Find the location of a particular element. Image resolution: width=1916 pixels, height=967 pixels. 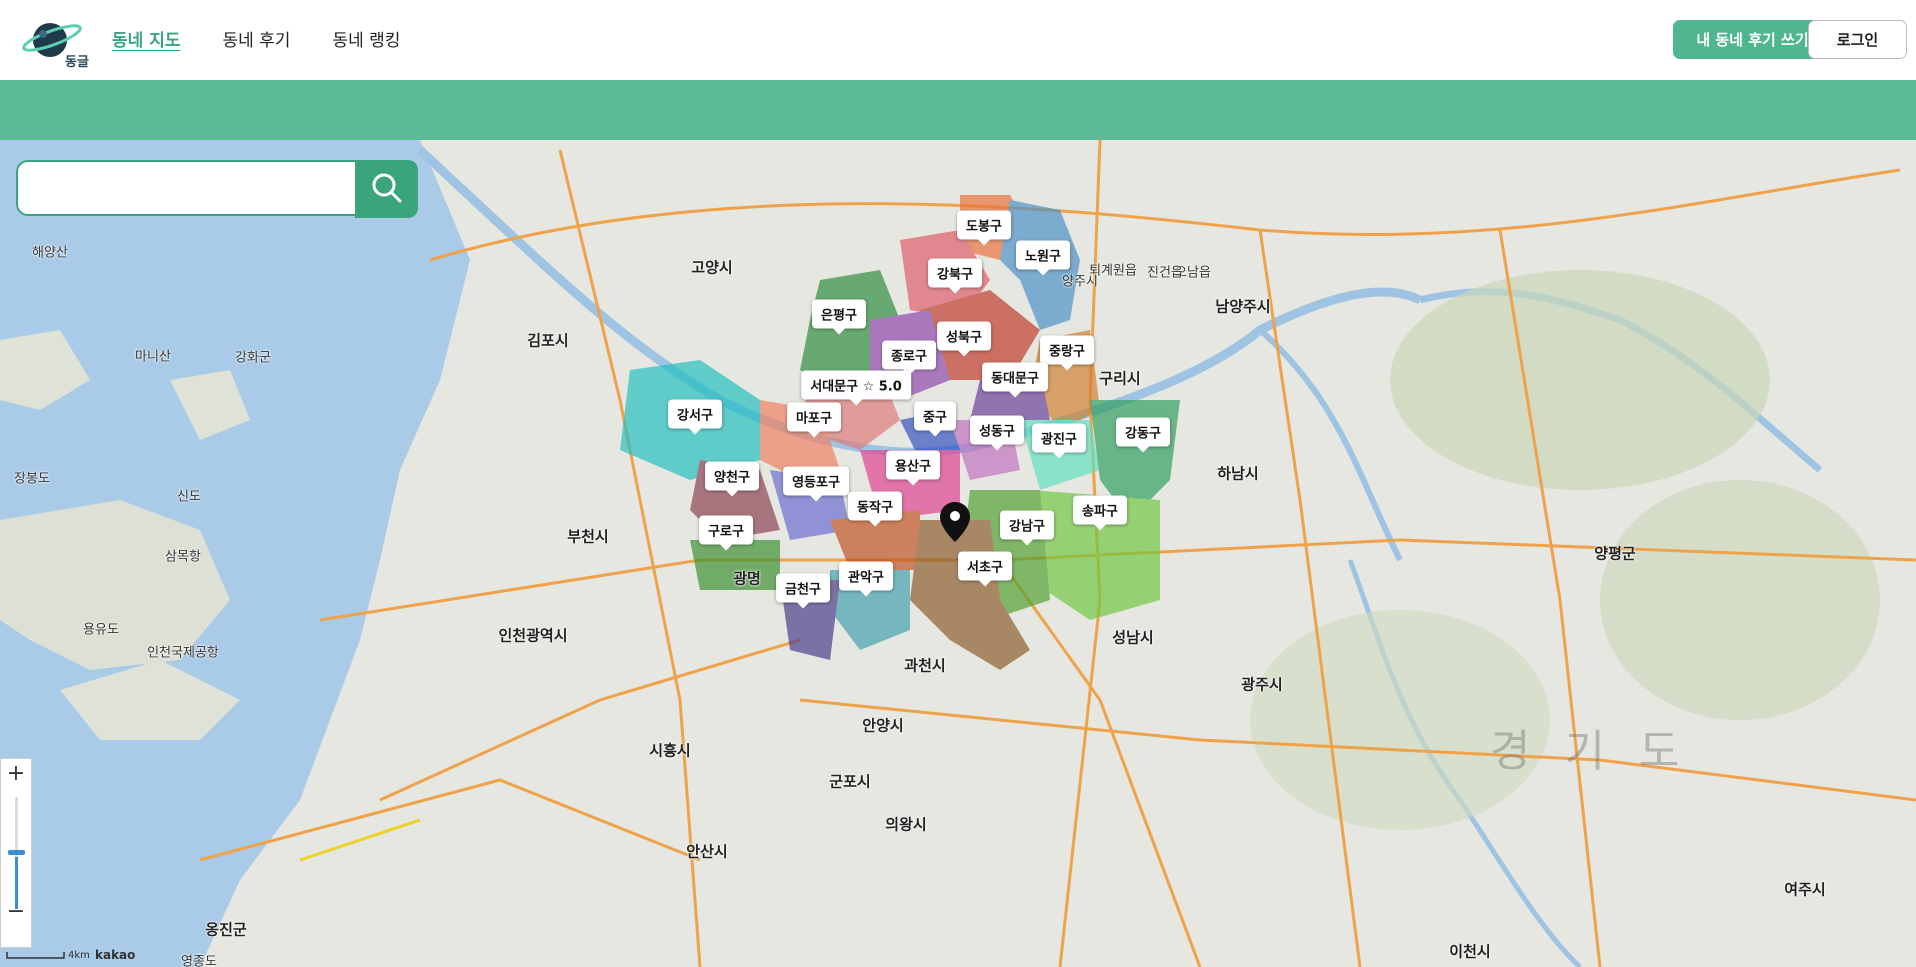

zoom-control: + − is located at coordinates (16, 853).